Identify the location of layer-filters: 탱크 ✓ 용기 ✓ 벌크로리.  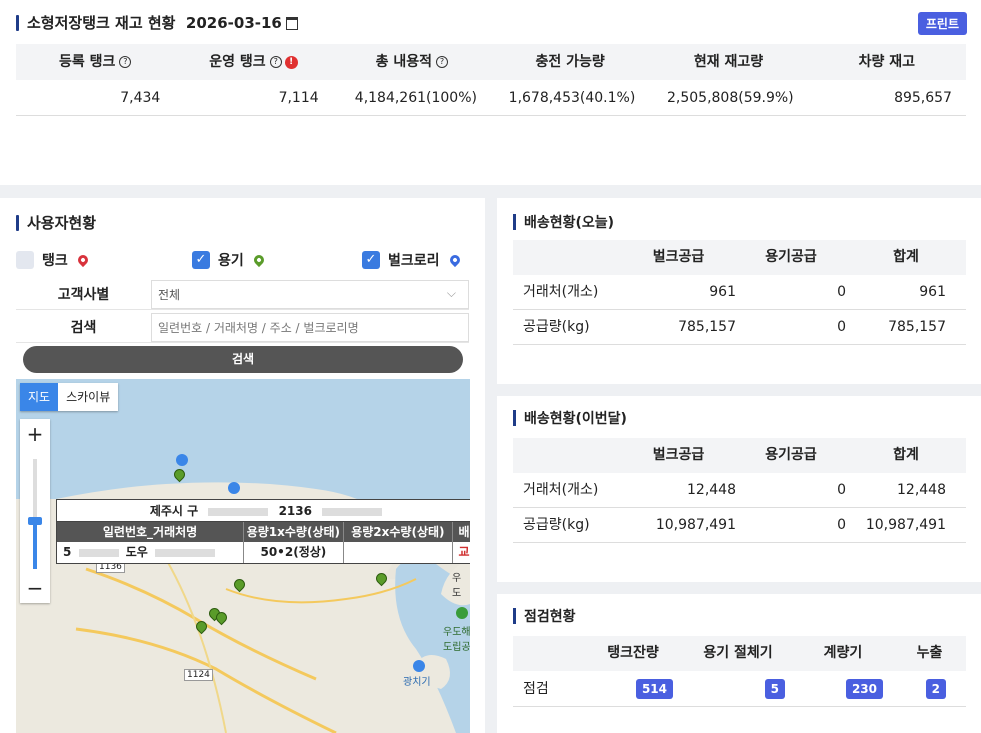
(241, 260).